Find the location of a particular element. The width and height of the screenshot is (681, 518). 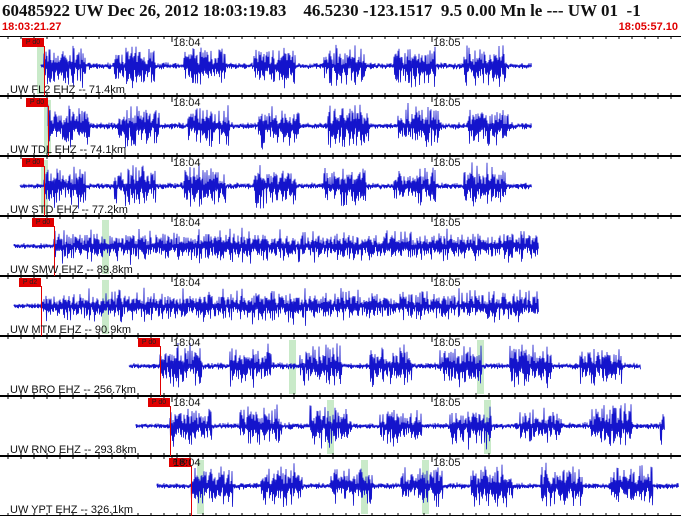

trace-panel: P d2 18:04 18:05 UW MTM EHZ -- 90.9km is located at coordinates (340, 306).